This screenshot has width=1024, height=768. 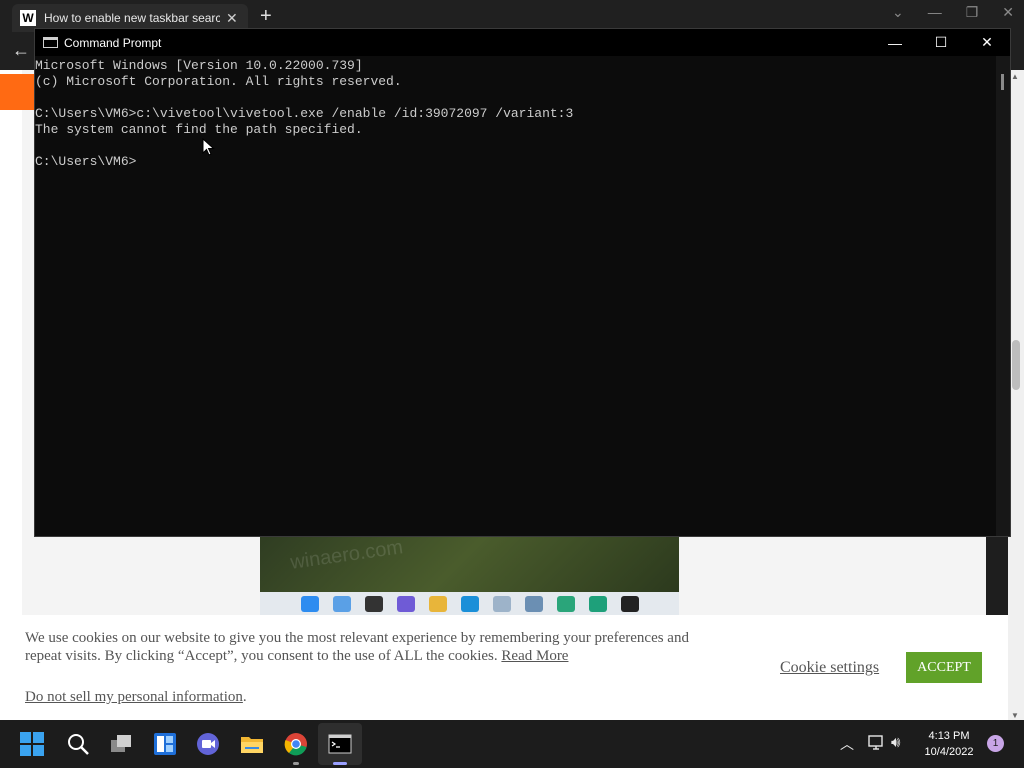 I want to click on cmd-window-title: Command Prompt, so click(x=113, y=42).